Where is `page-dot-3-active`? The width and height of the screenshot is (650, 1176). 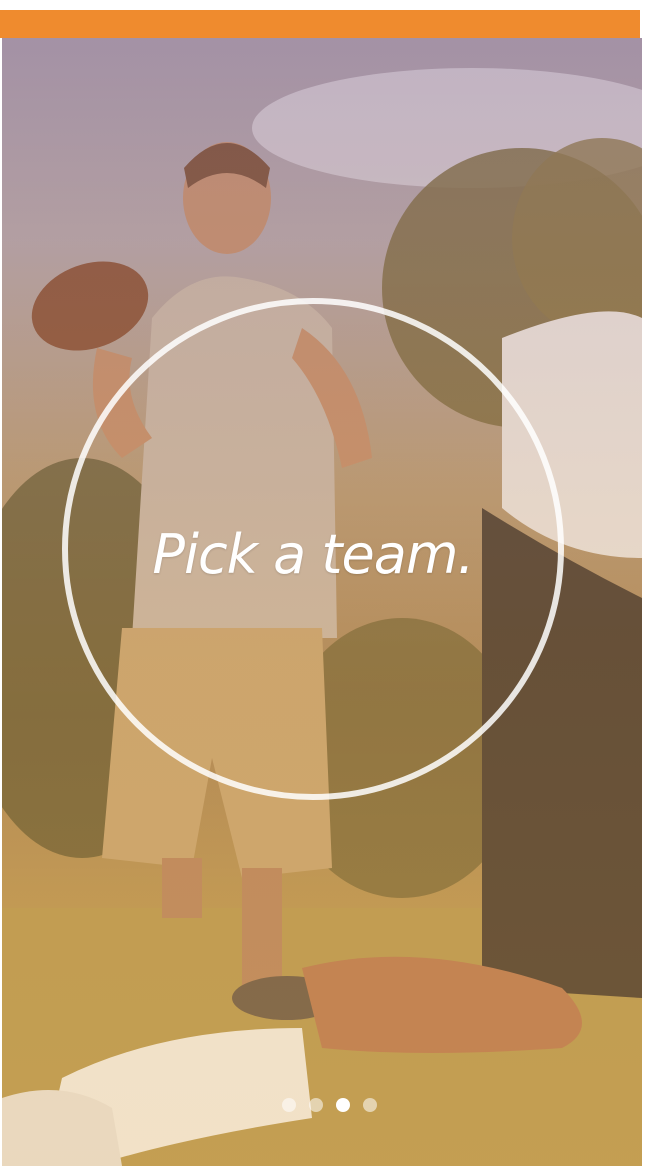
page-dot-3-active is located at coordinates (343, 1105).